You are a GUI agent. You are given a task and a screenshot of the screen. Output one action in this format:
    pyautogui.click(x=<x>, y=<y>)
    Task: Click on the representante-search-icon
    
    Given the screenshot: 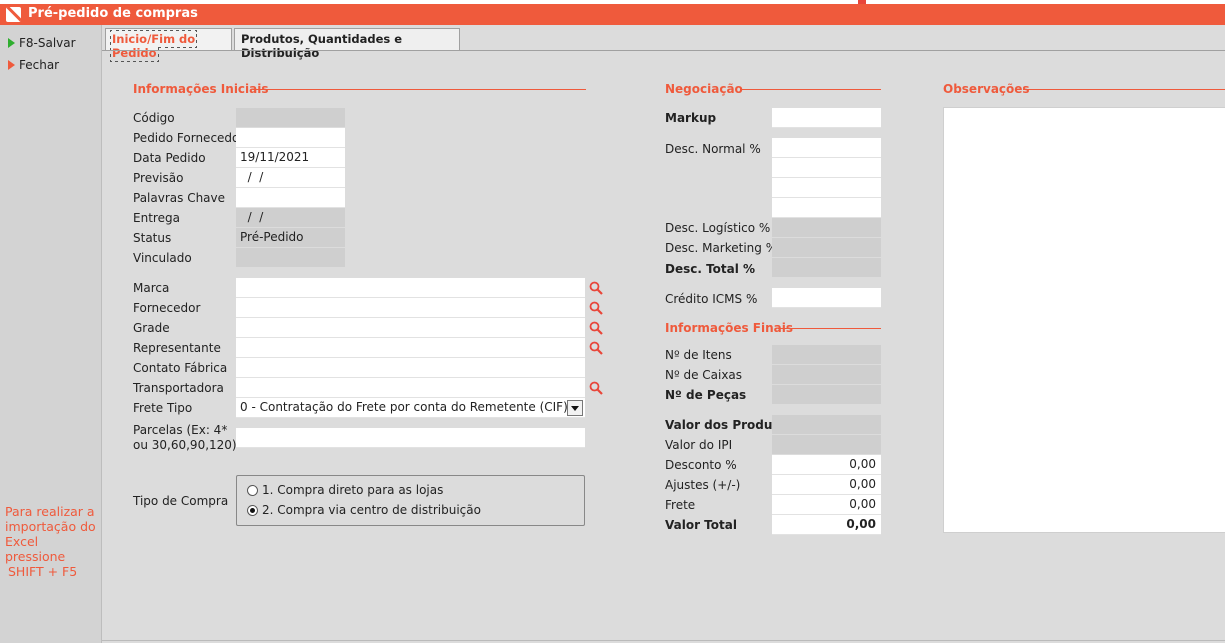 What is the action you would take?
    pyautogui.click(x=596, y=348)
    